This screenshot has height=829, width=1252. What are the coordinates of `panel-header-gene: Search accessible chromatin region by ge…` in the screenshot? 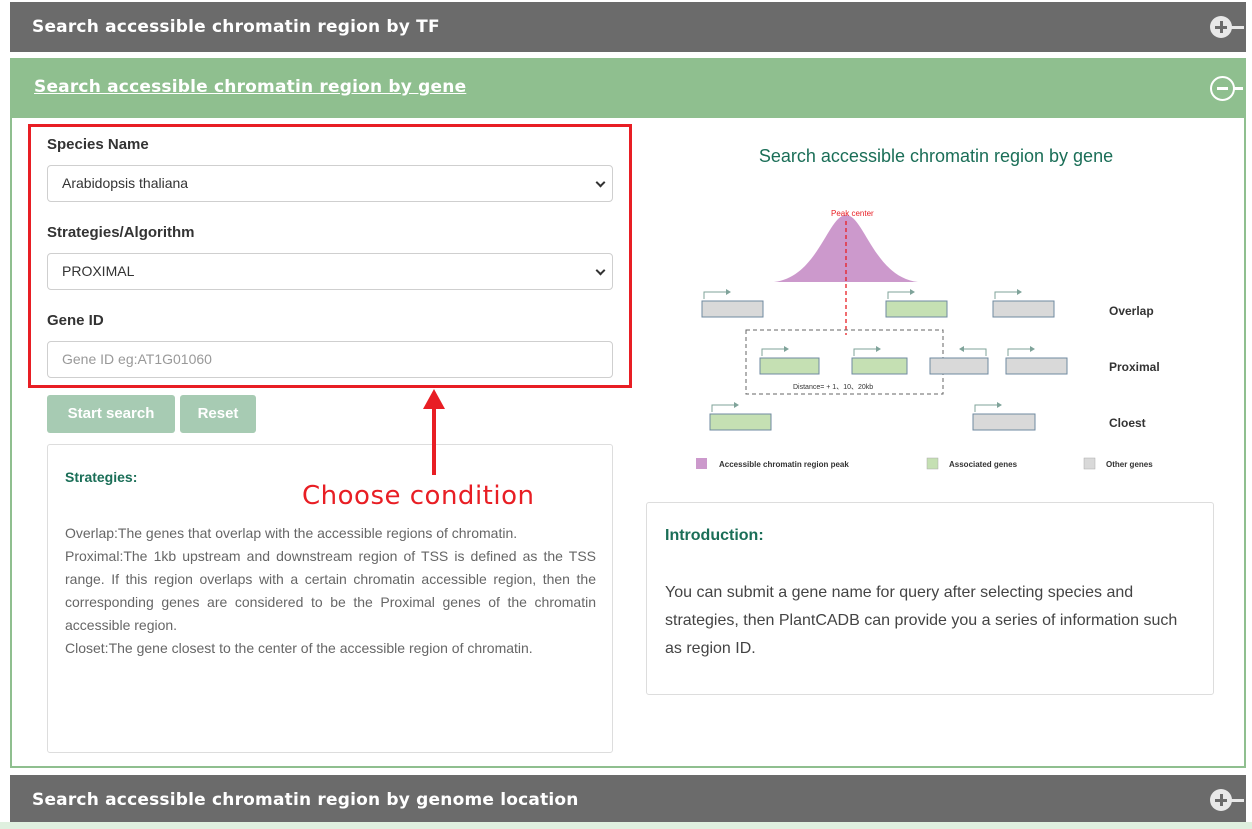 It's located at (628, 89).